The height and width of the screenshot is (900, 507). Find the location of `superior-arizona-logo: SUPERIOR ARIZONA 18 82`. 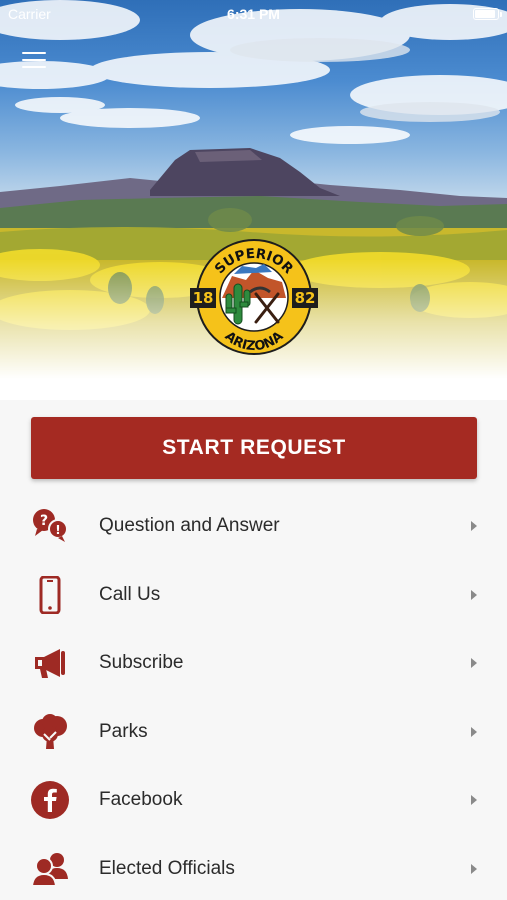

superior-arizona-logo: SUPERIOR ARIZONA 18 82 is located at coordinates (254, 297).